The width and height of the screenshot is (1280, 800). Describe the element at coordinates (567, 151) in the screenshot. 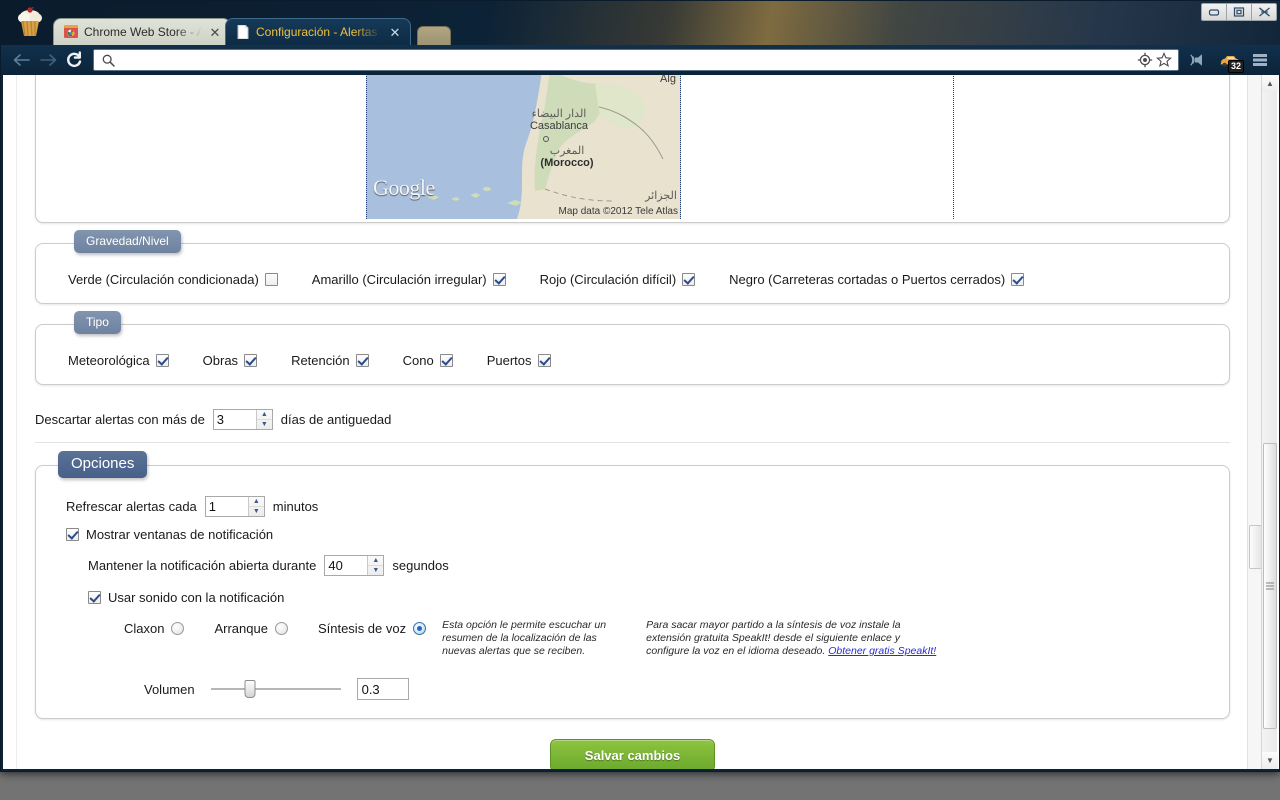

I see `map-label-arabic: المغرب` at that location.